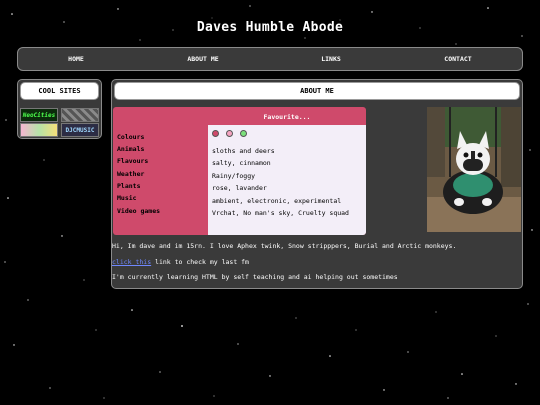 The image size is (540, 405). I want to click on favourite-value: Rainy/foggy, so click(234, 176).